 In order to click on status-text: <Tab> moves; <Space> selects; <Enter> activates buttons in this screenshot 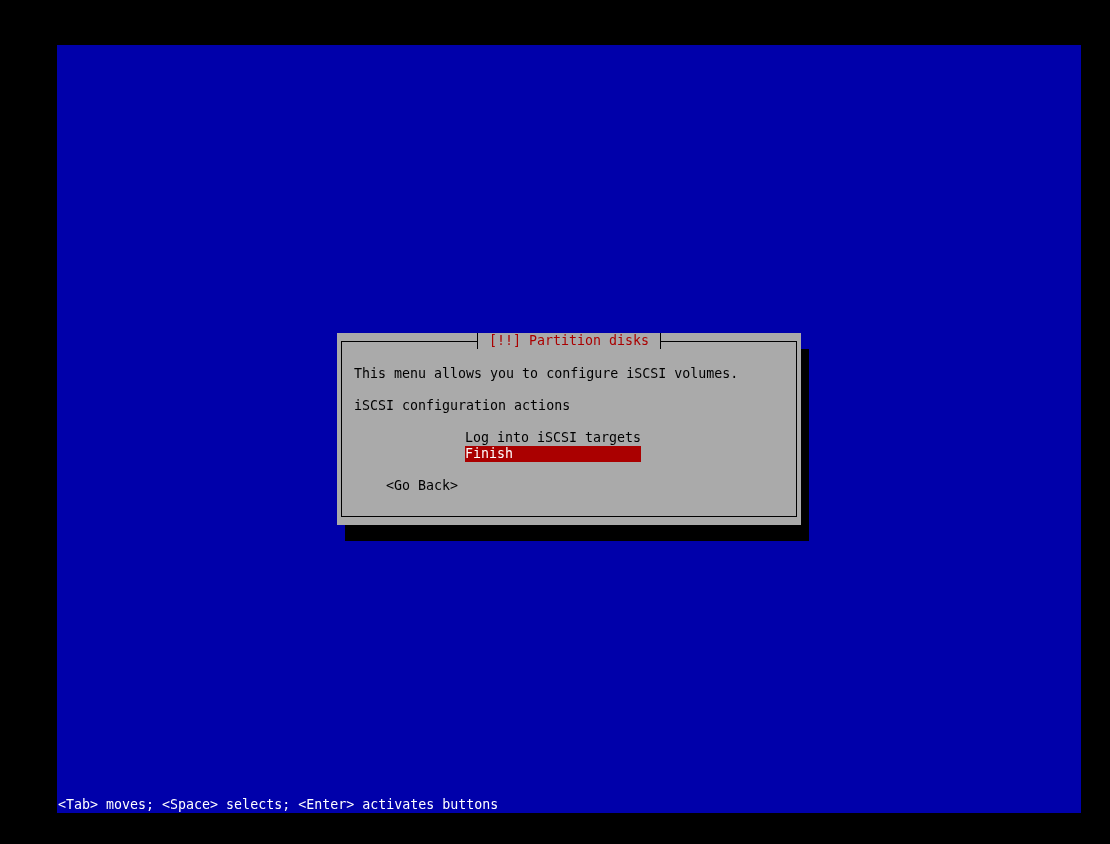, I will do `click(278, 805)`.